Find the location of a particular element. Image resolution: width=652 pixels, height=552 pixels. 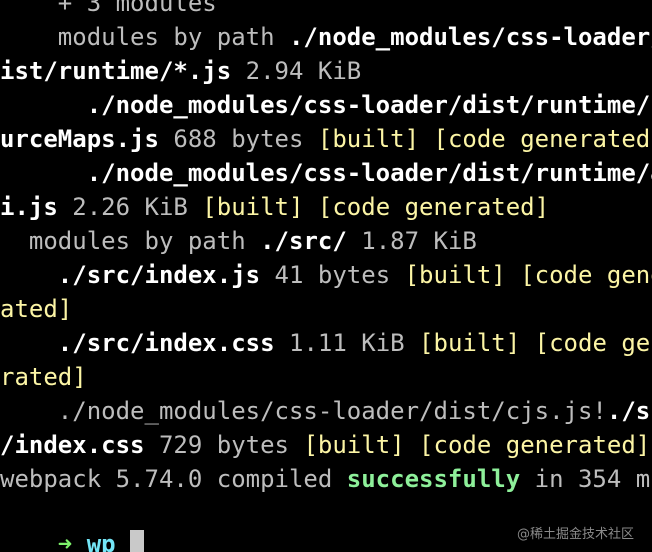

terminal-line: + 3 modules is located at coordinates (108, 10).